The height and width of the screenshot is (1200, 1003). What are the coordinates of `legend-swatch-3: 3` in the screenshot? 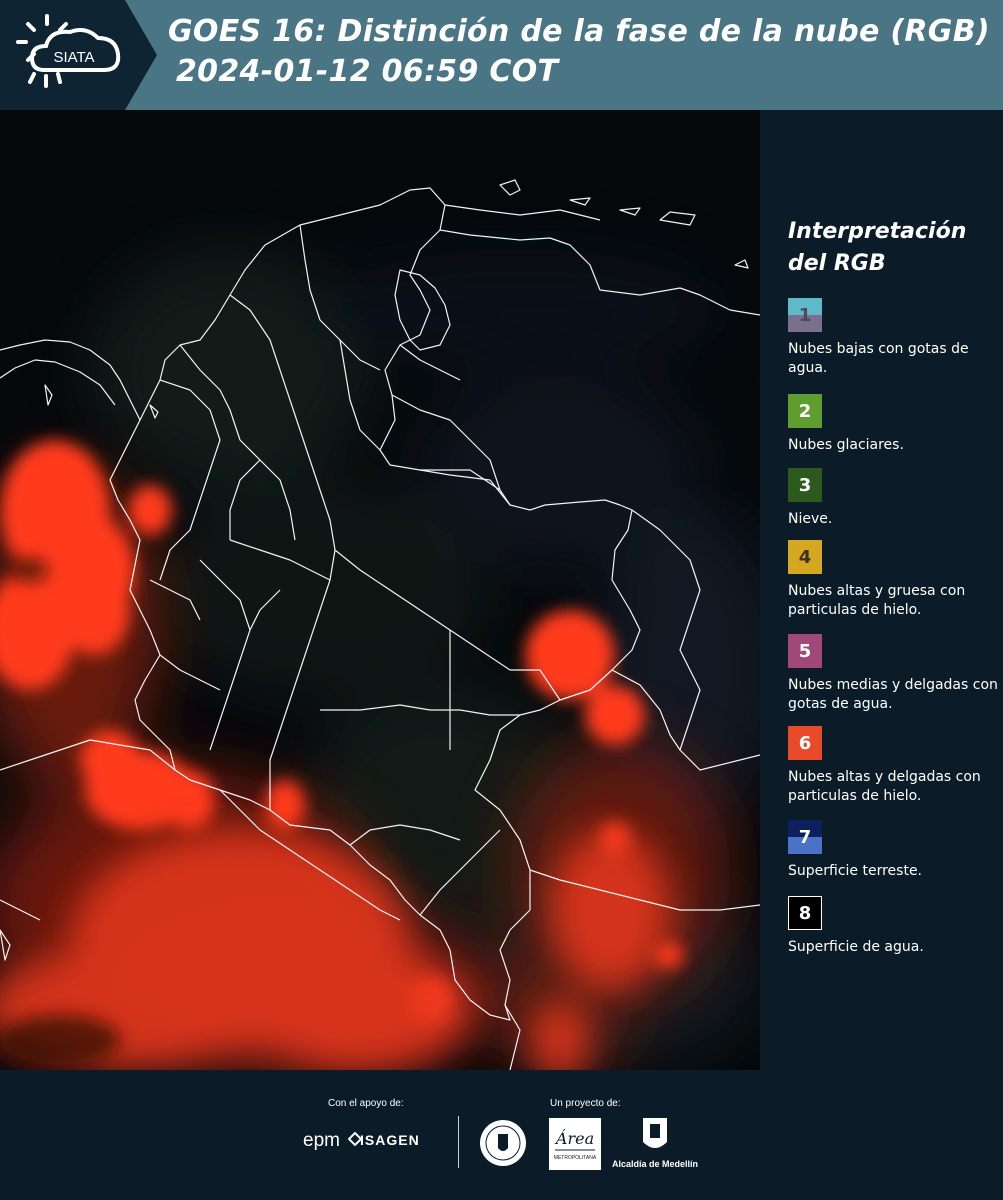 It's located at (805, 485).